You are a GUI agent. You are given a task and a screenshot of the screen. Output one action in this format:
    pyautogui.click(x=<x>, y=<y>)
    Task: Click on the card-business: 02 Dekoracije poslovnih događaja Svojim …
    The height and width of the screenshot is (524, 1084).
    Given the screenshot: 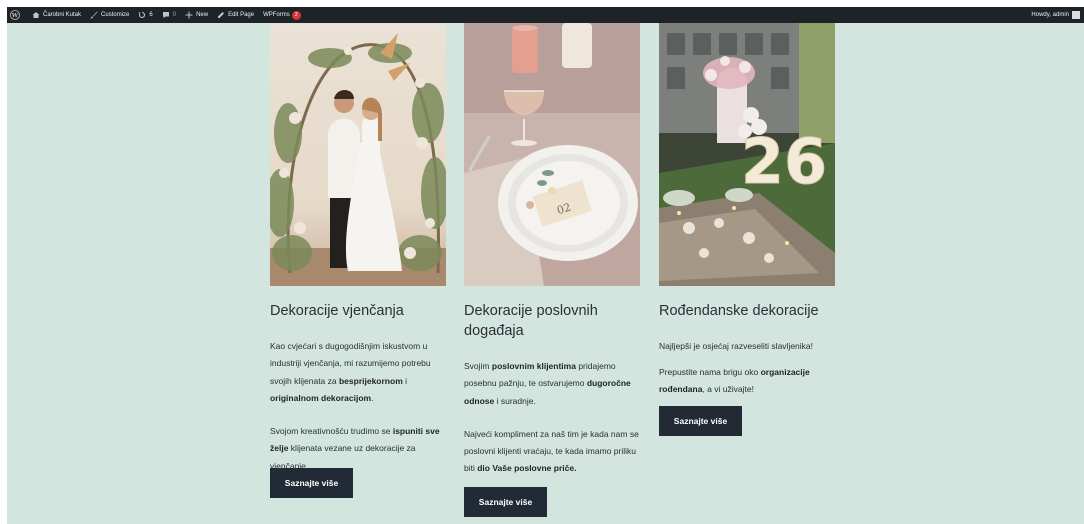 What is the action you would take?
    pyautogui.click(x=552, y=250)
    